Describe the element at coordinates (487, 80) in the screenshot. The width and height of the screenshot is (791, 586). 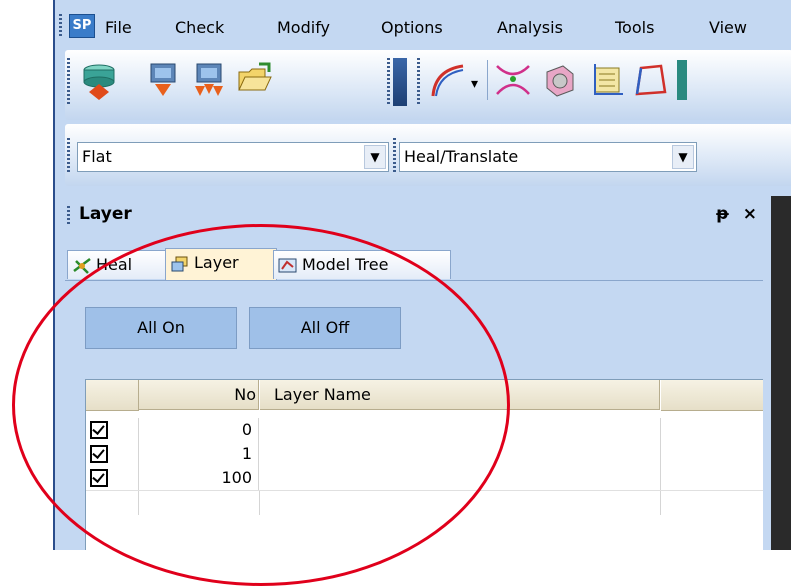
I see `toolbar-separator` at that location.